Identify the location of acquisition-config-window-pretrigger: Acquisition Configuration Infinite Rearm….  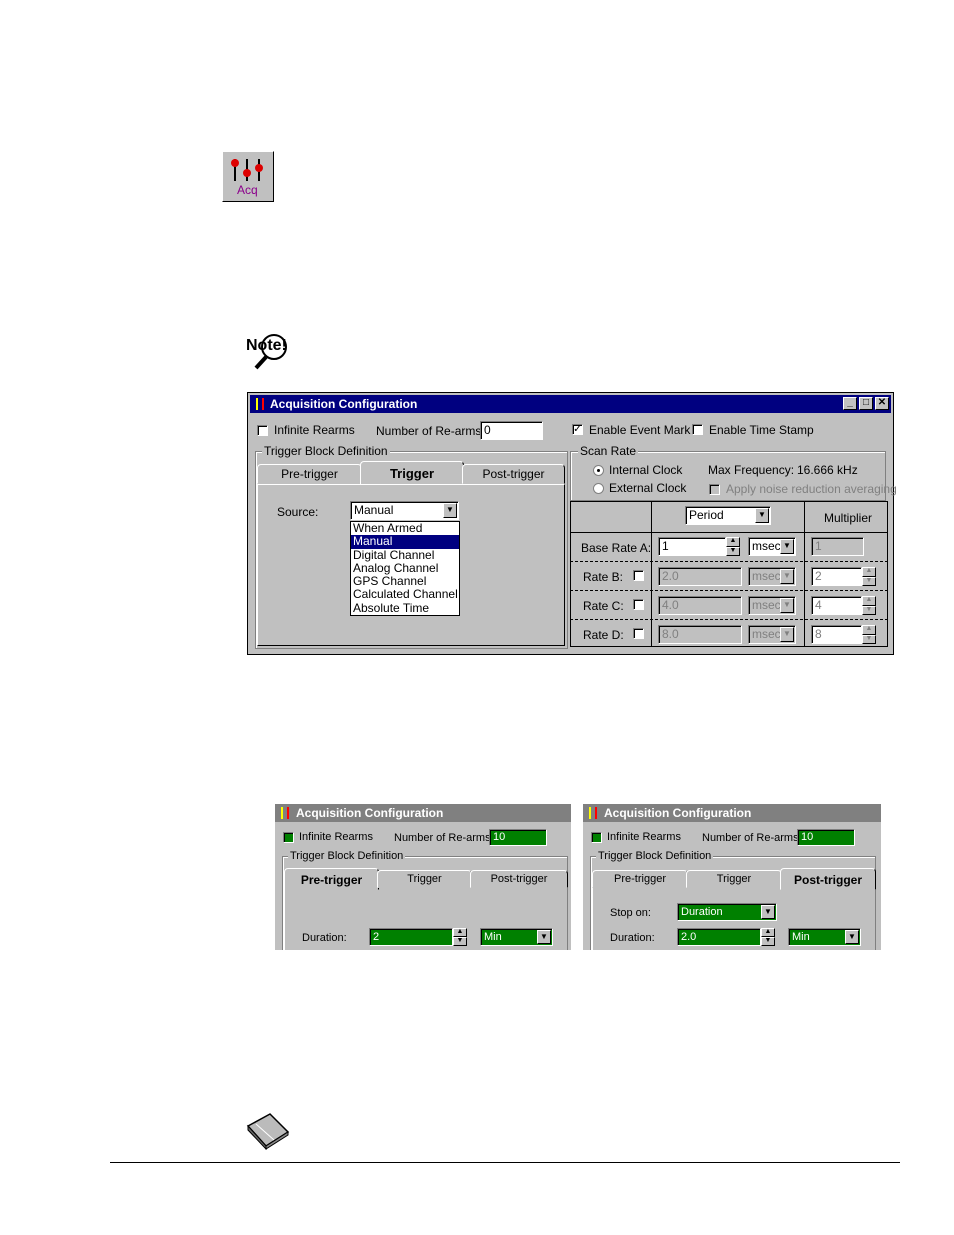
(423, 877).